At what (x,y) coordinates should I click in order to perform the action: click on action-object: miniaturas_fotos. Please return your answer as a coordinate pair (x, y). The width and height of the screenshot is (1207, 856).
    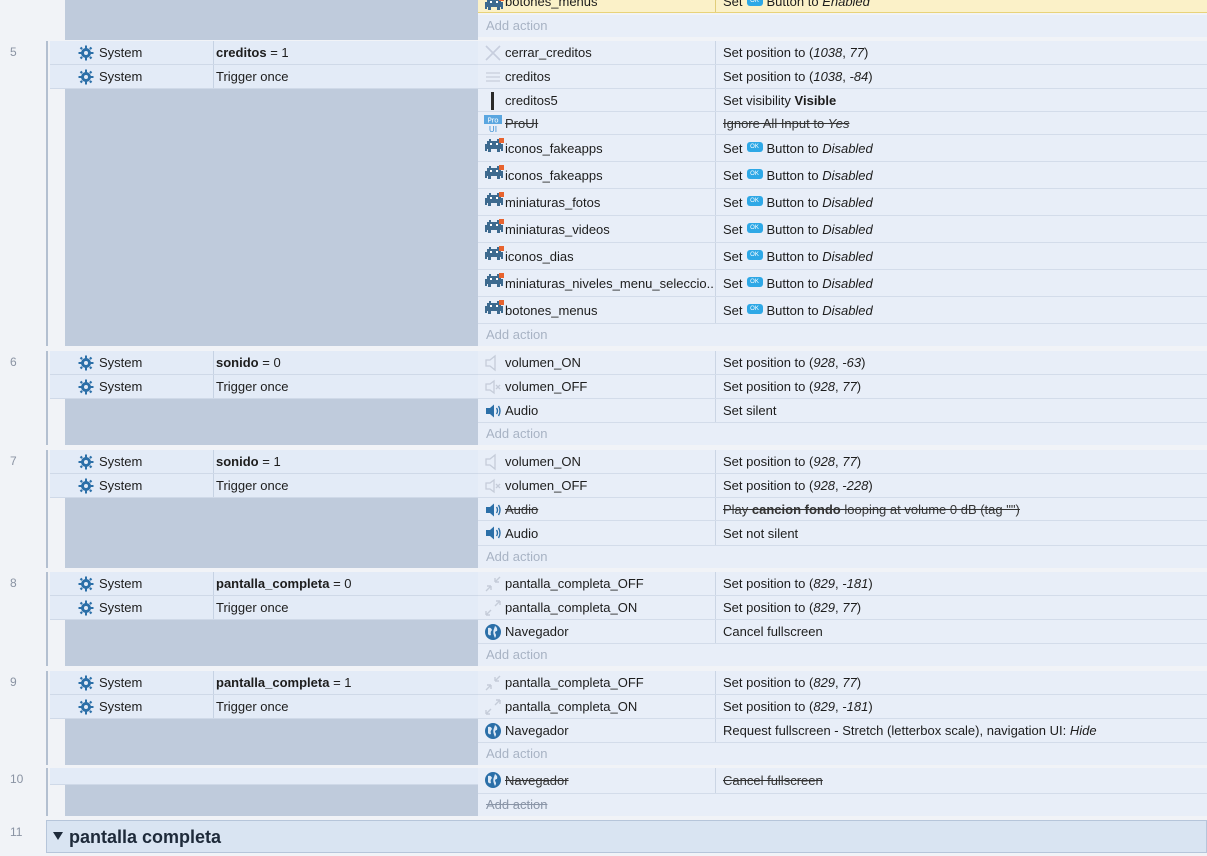
    Looking at the image, I should click on (597, 202).